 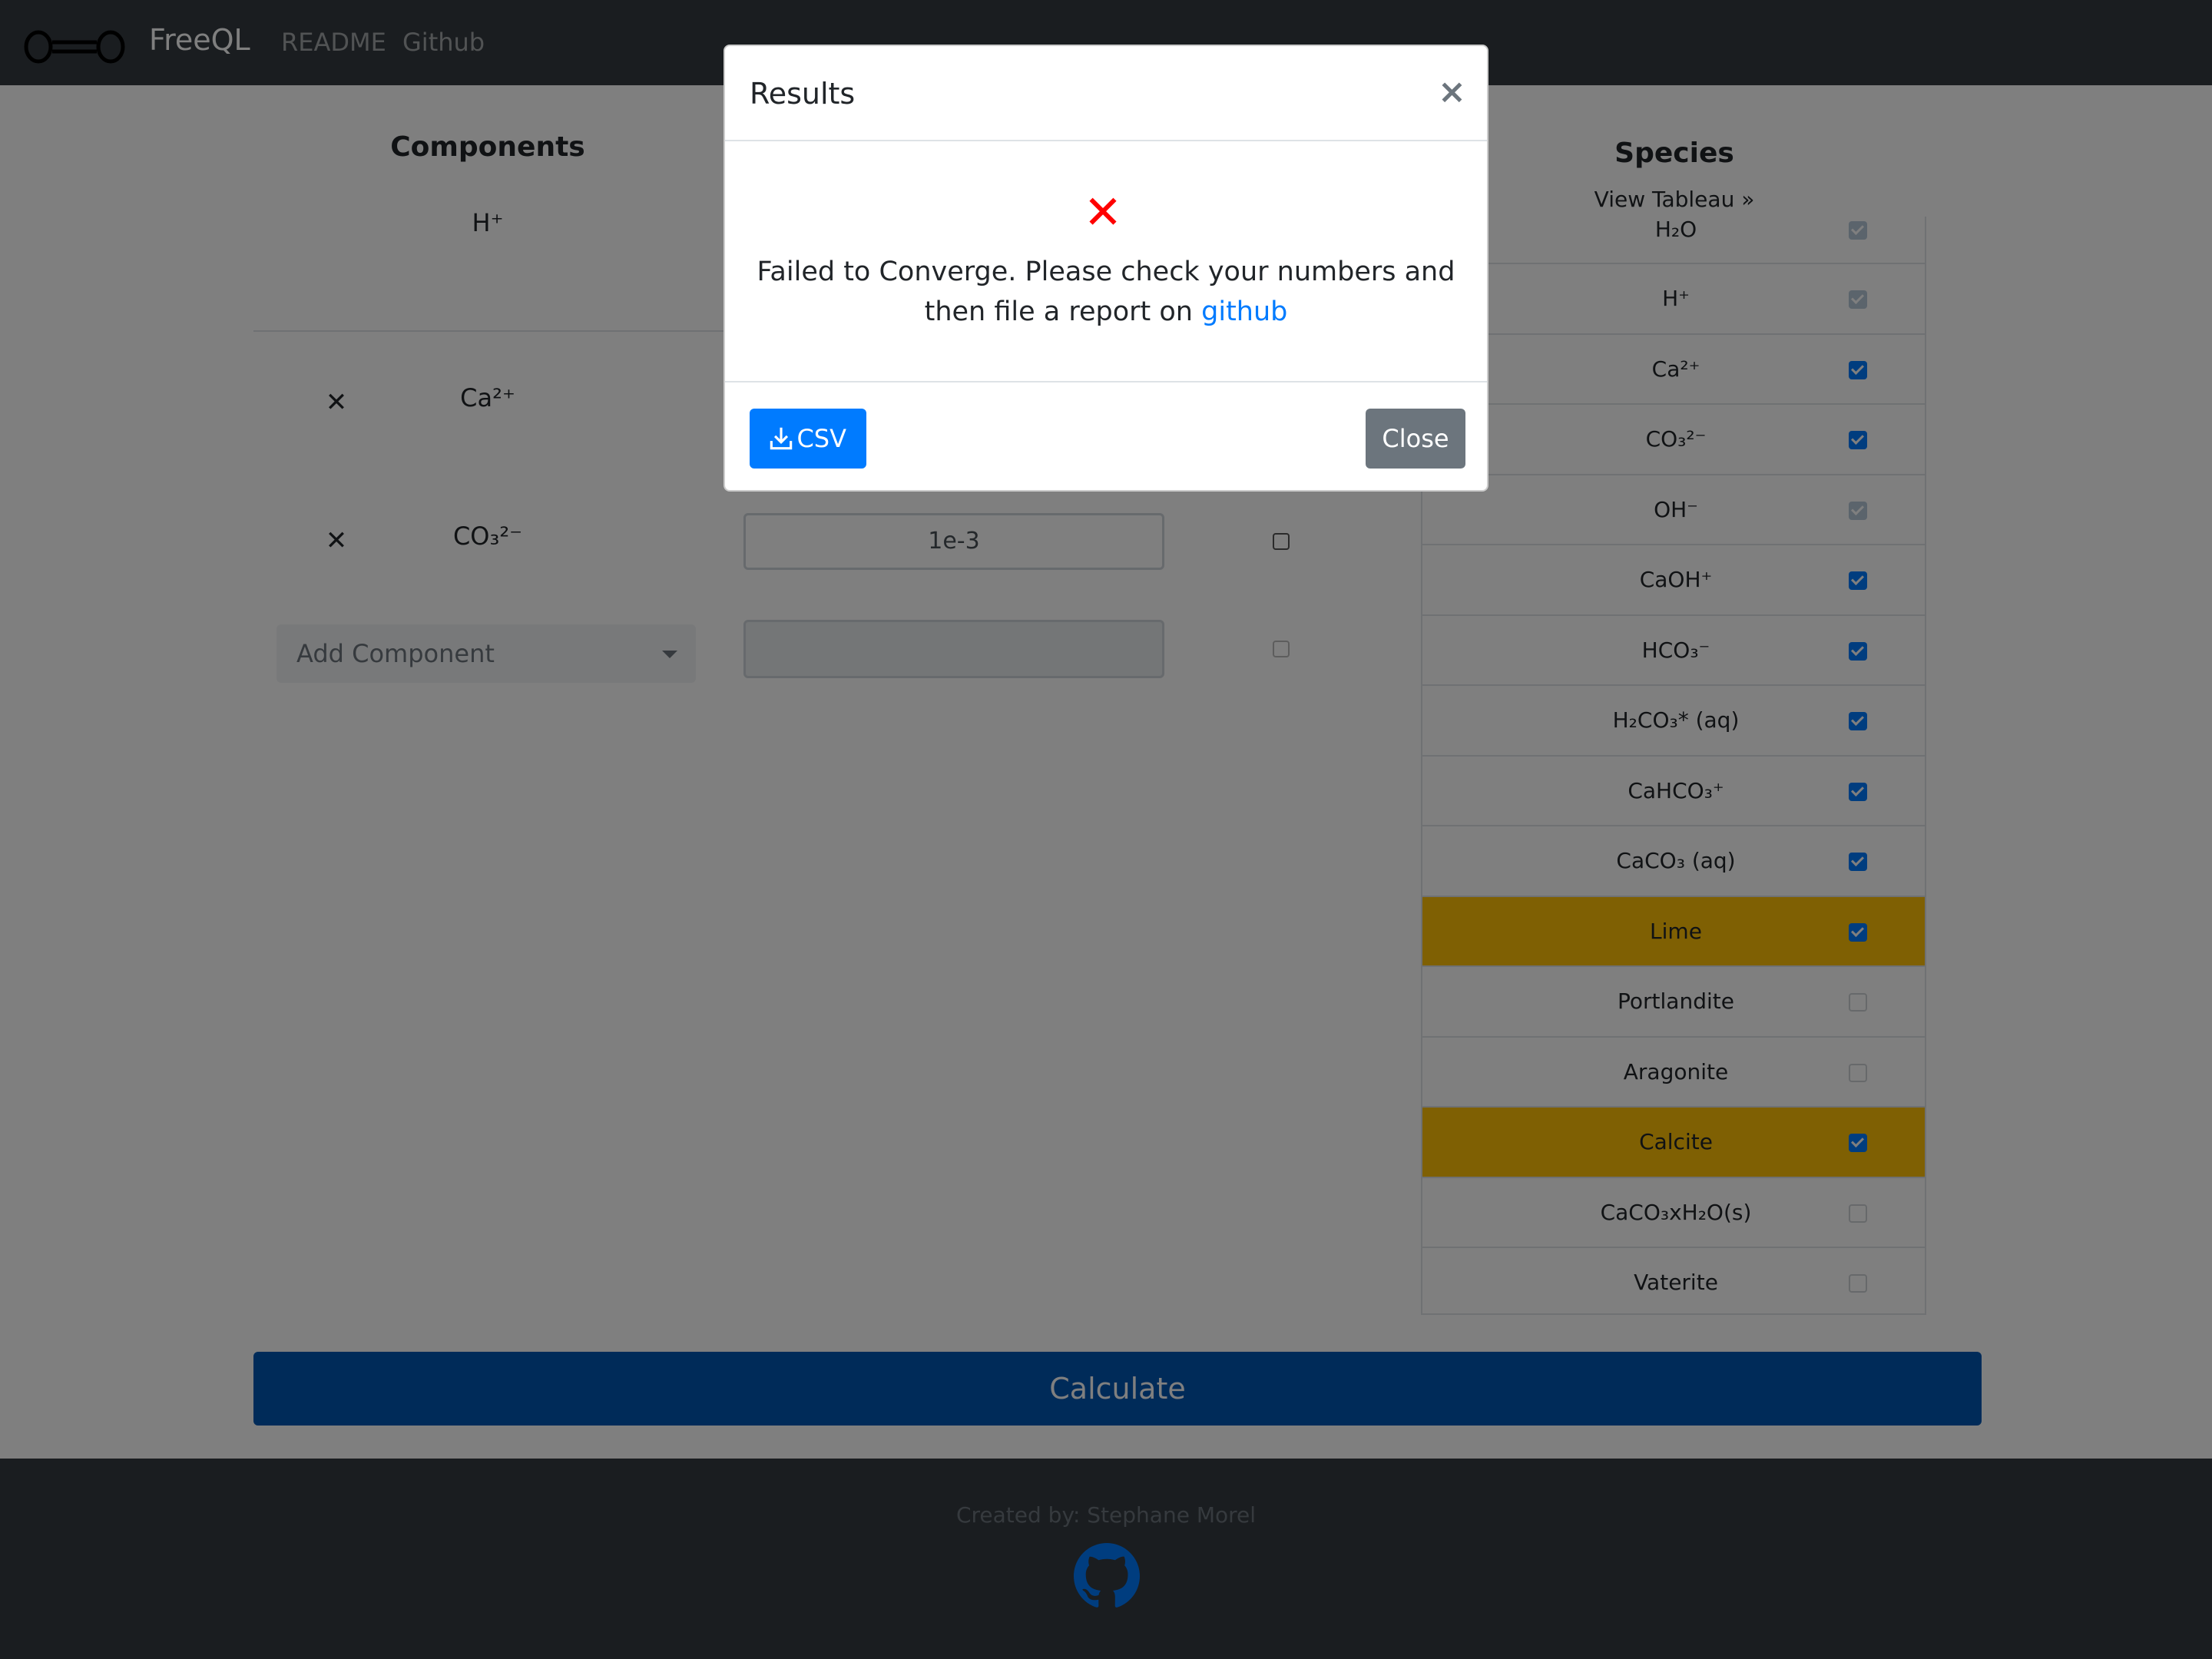 I want to click on close-icon: ×, so click(x=1452, y=91).